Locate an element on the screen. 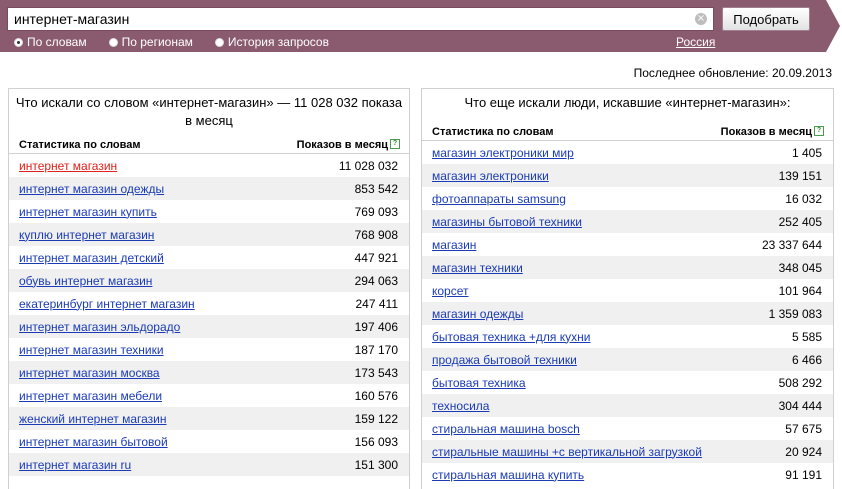 The width and height of the screenshot is (842, 489). table-row: бытовая техника 508 292 is located at coordinates (627, 382).